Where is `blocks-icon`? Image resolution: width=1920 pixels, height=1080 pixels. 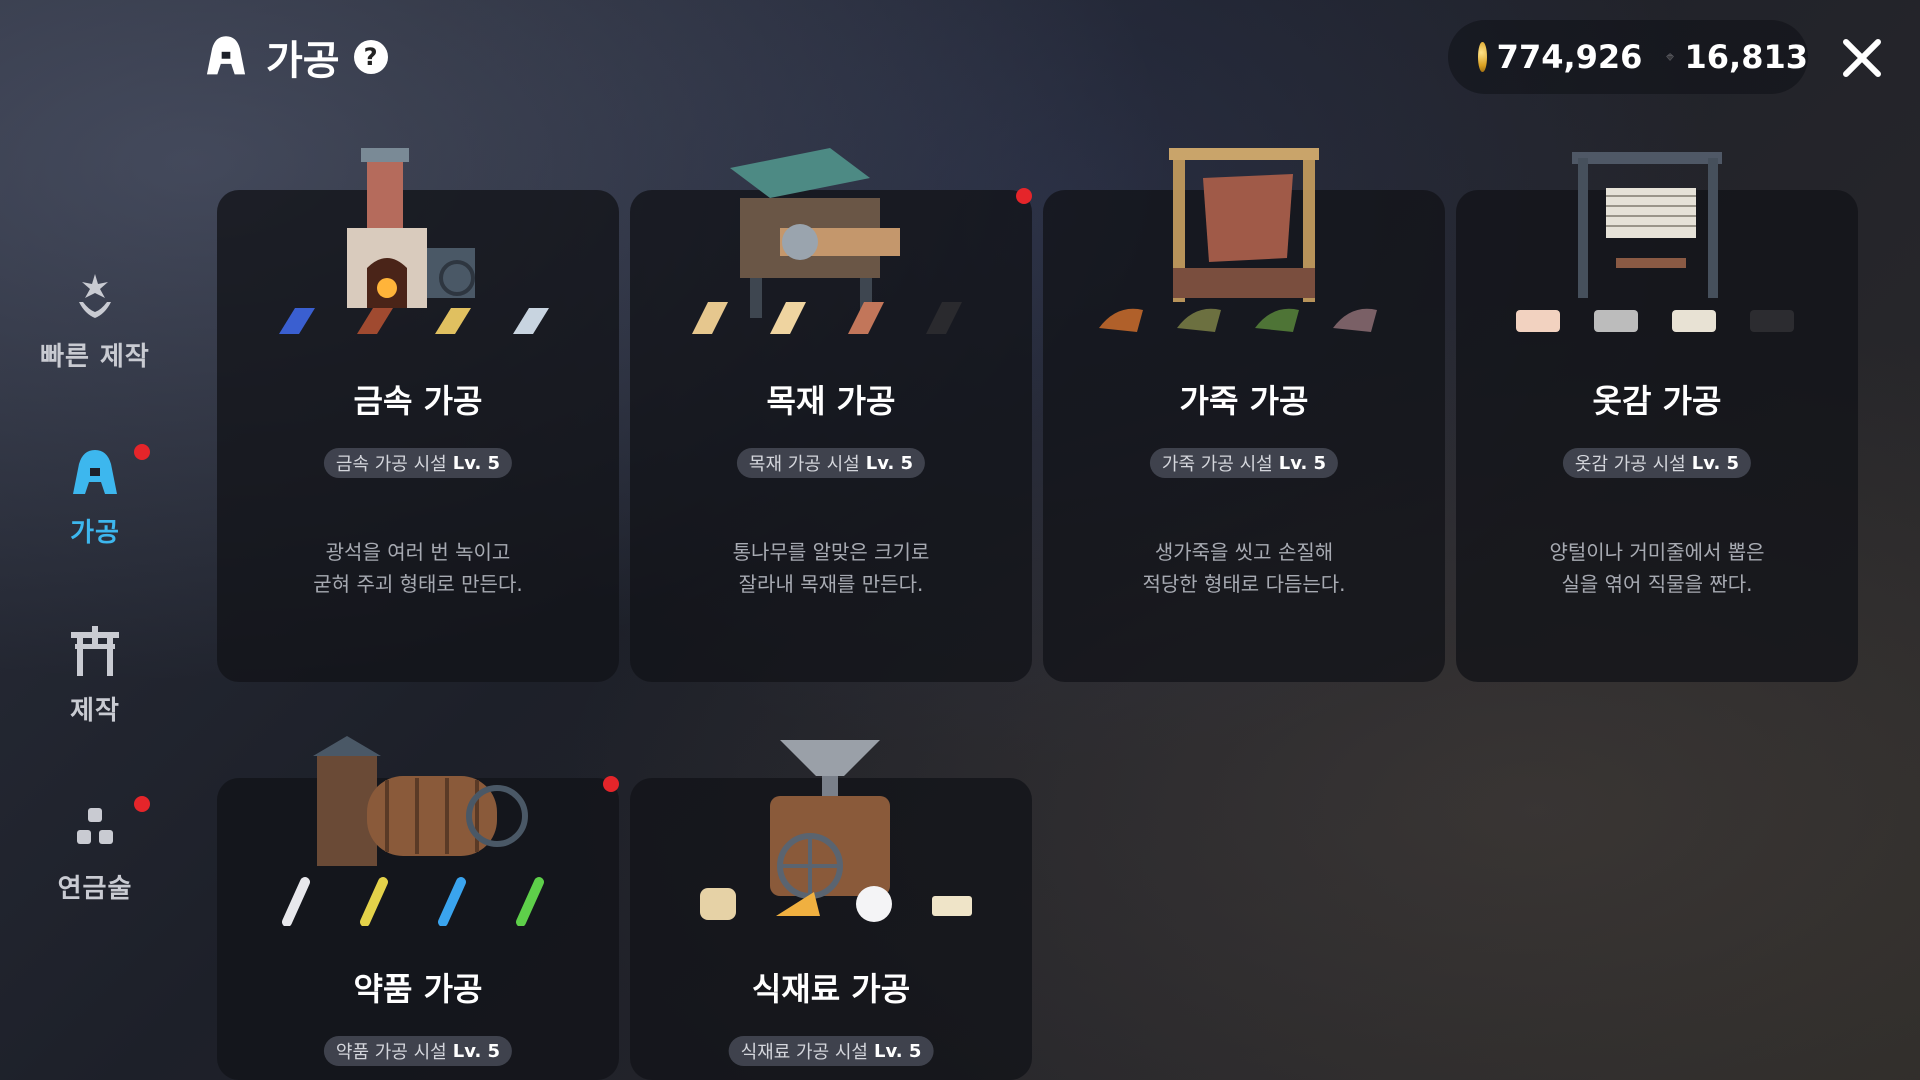
blocks-icon is located at coordinates (95, 826).